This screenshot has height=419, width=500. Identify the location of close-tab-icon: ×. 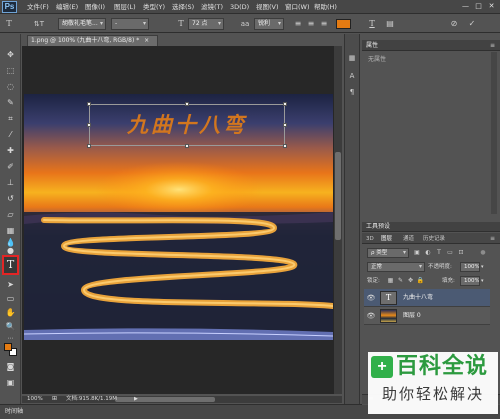
(146, 40).